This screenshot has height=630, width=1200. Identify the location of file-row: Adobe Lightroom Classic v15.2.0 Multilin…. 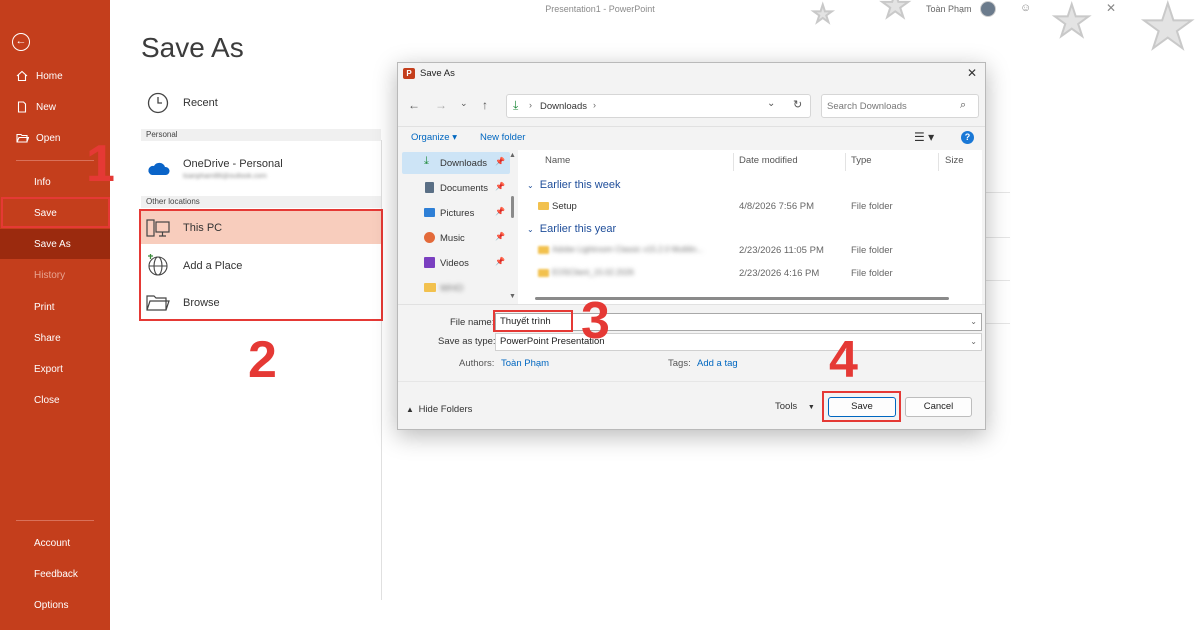
(756, 252).